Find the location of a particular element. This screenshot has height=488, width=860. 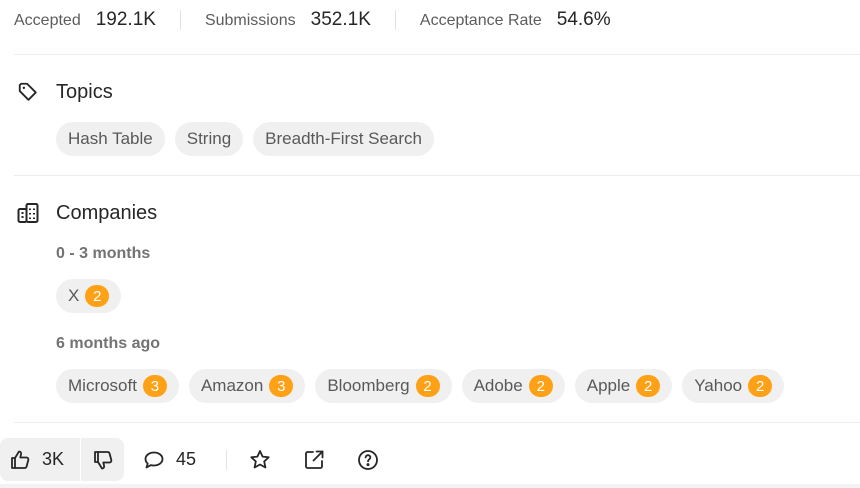

company-tag-adobe: Adobe 2 is located at coordinates (513, 386).